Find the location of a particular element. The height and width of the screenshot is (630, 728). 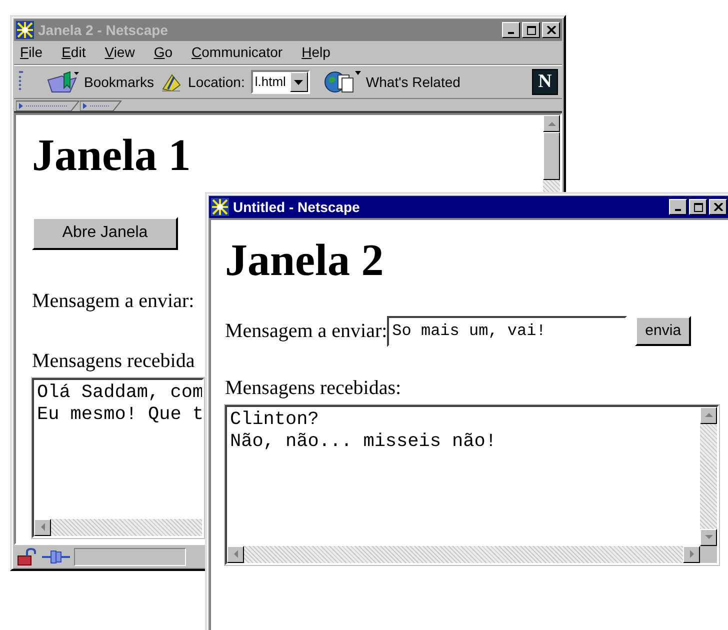

window-title: Untitled - Netscape is located at coordinates (296, 207).